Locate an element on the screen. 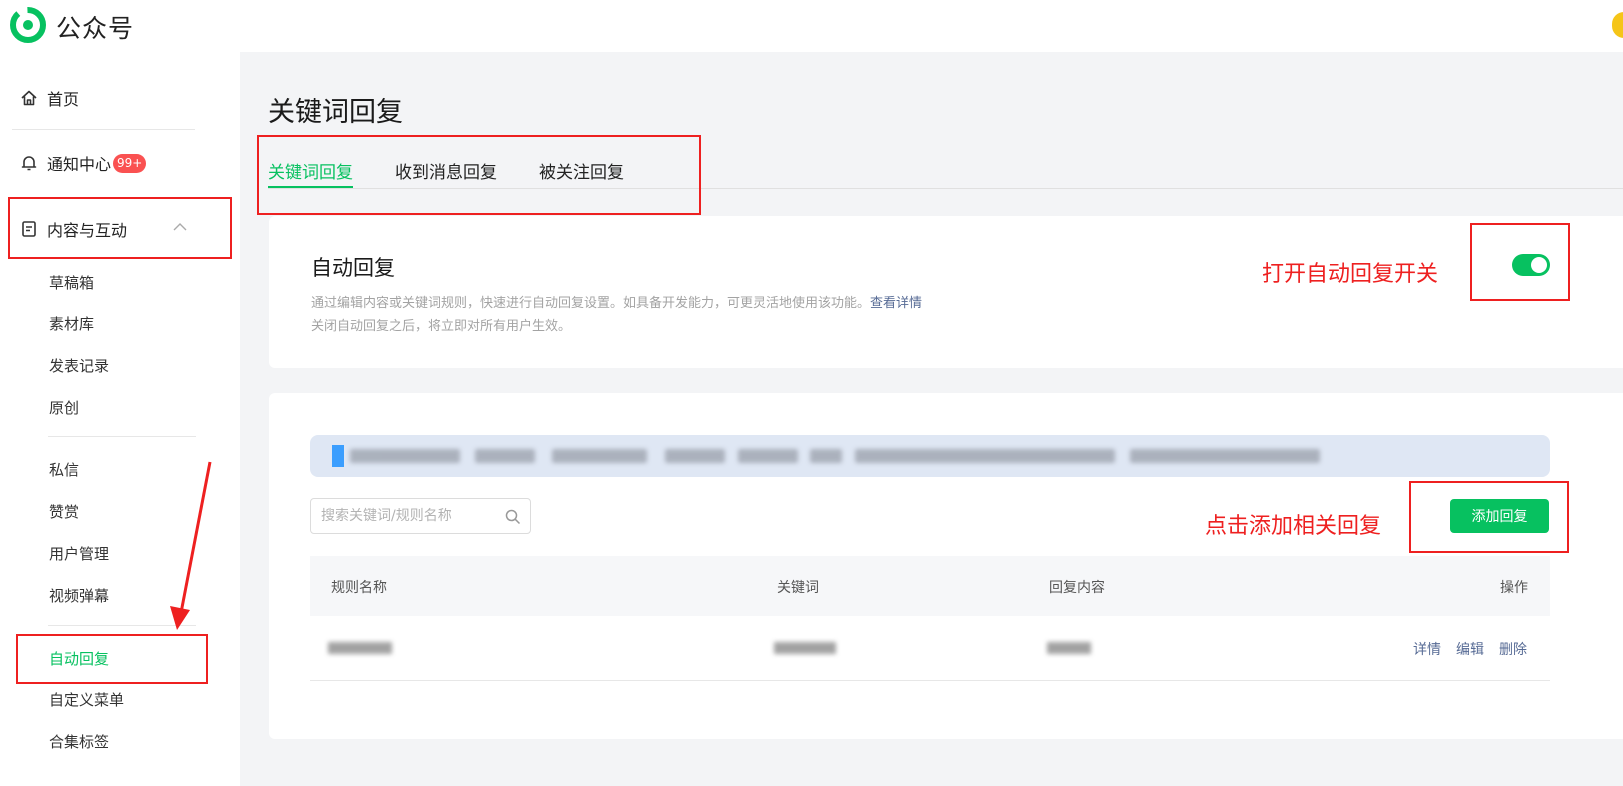  sidebar-item-label: 通知中心 is located at coordinates (79, 164).